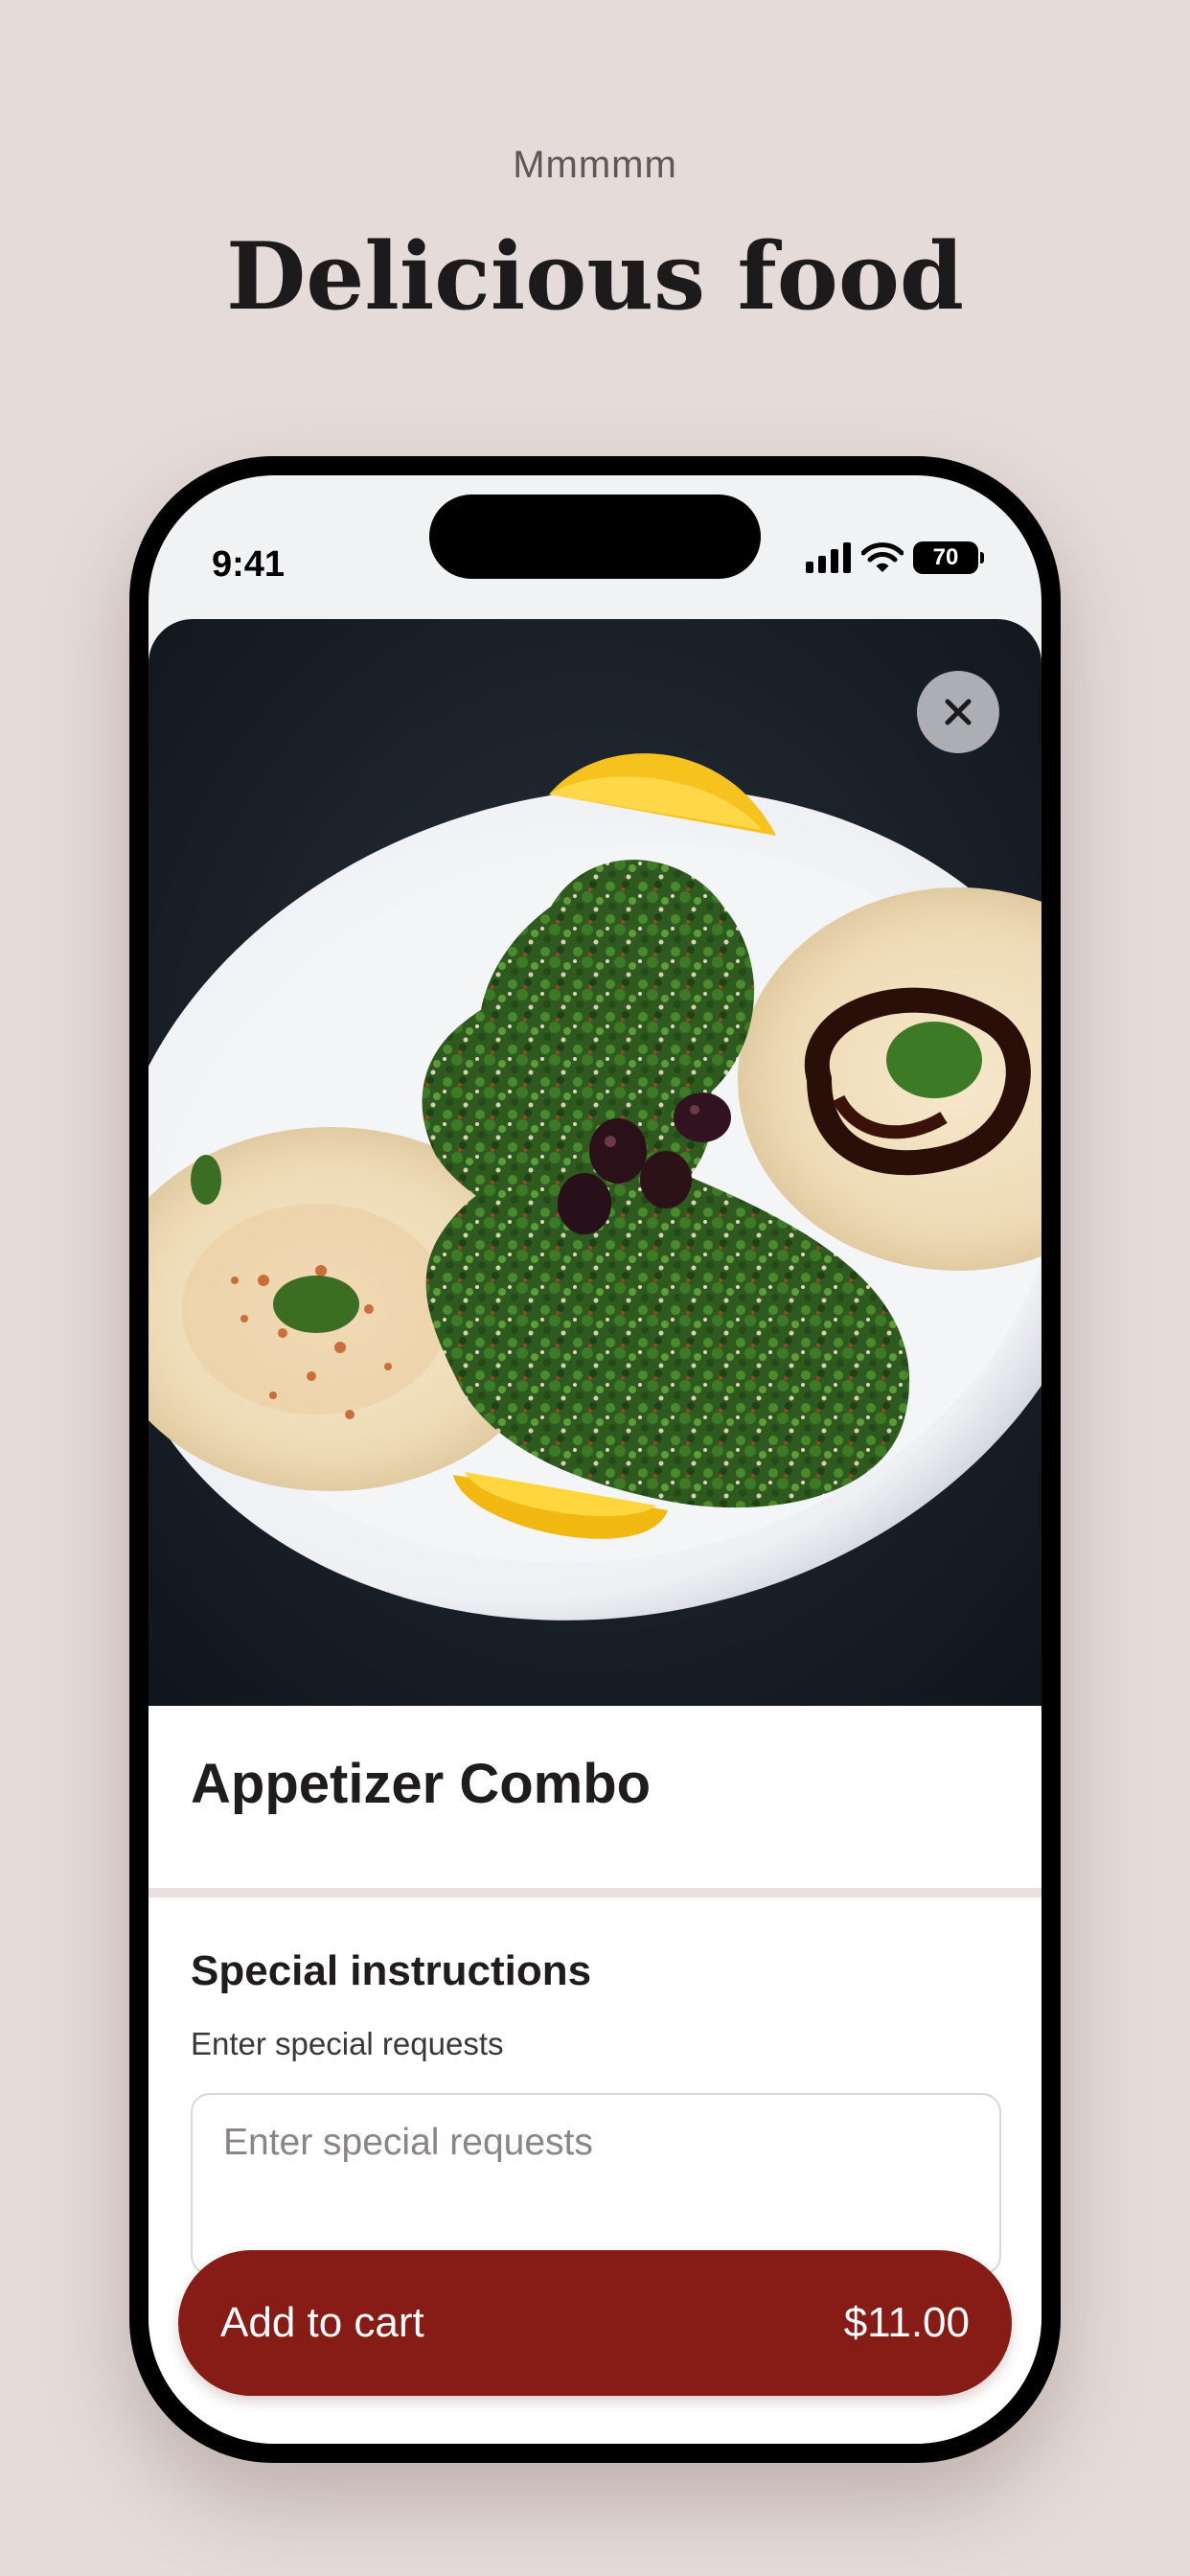  I want to click on add-to-cart-label: Add to cart, so click(322, 2322).